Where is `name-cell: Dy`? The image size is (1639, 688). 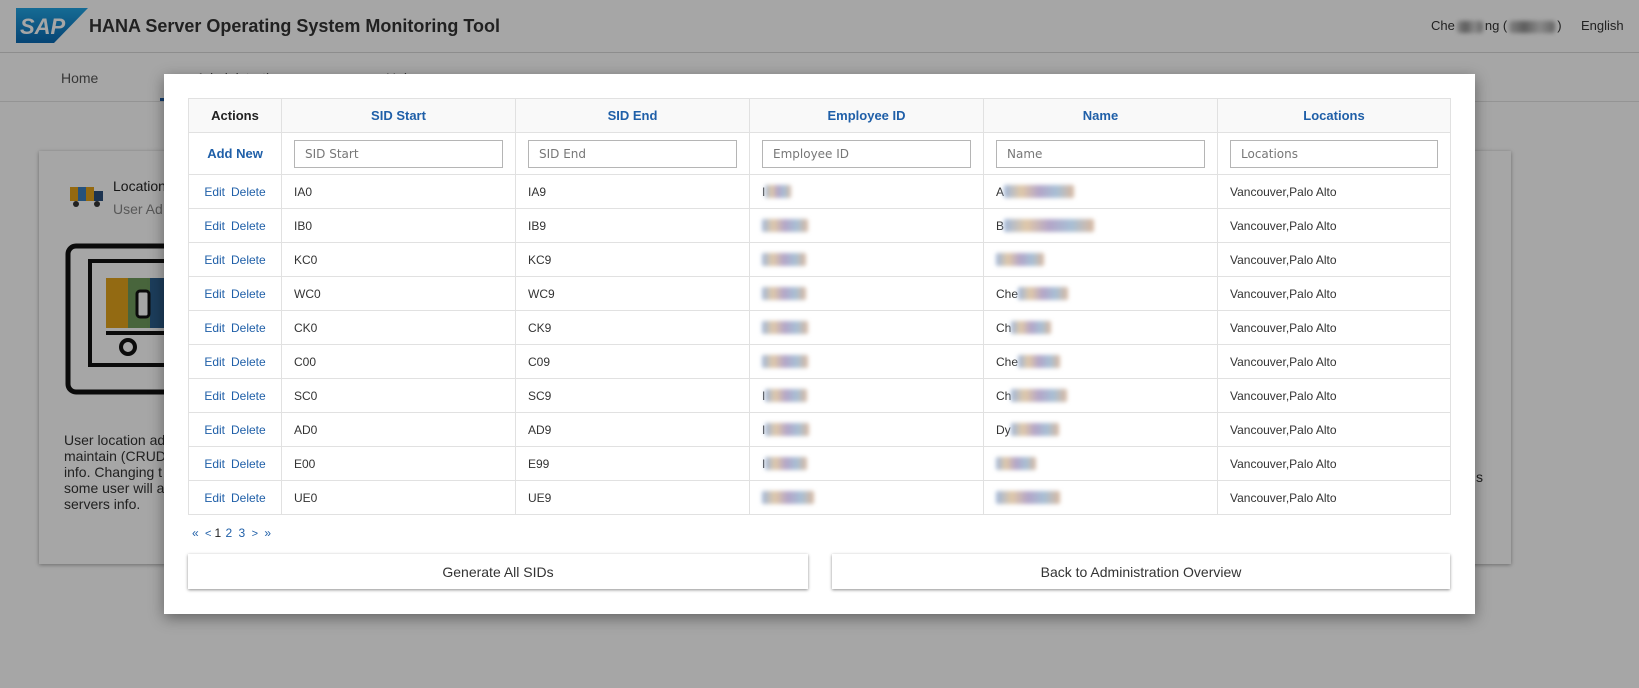
name-cell: Dy is located at coordinates (1100, 429).